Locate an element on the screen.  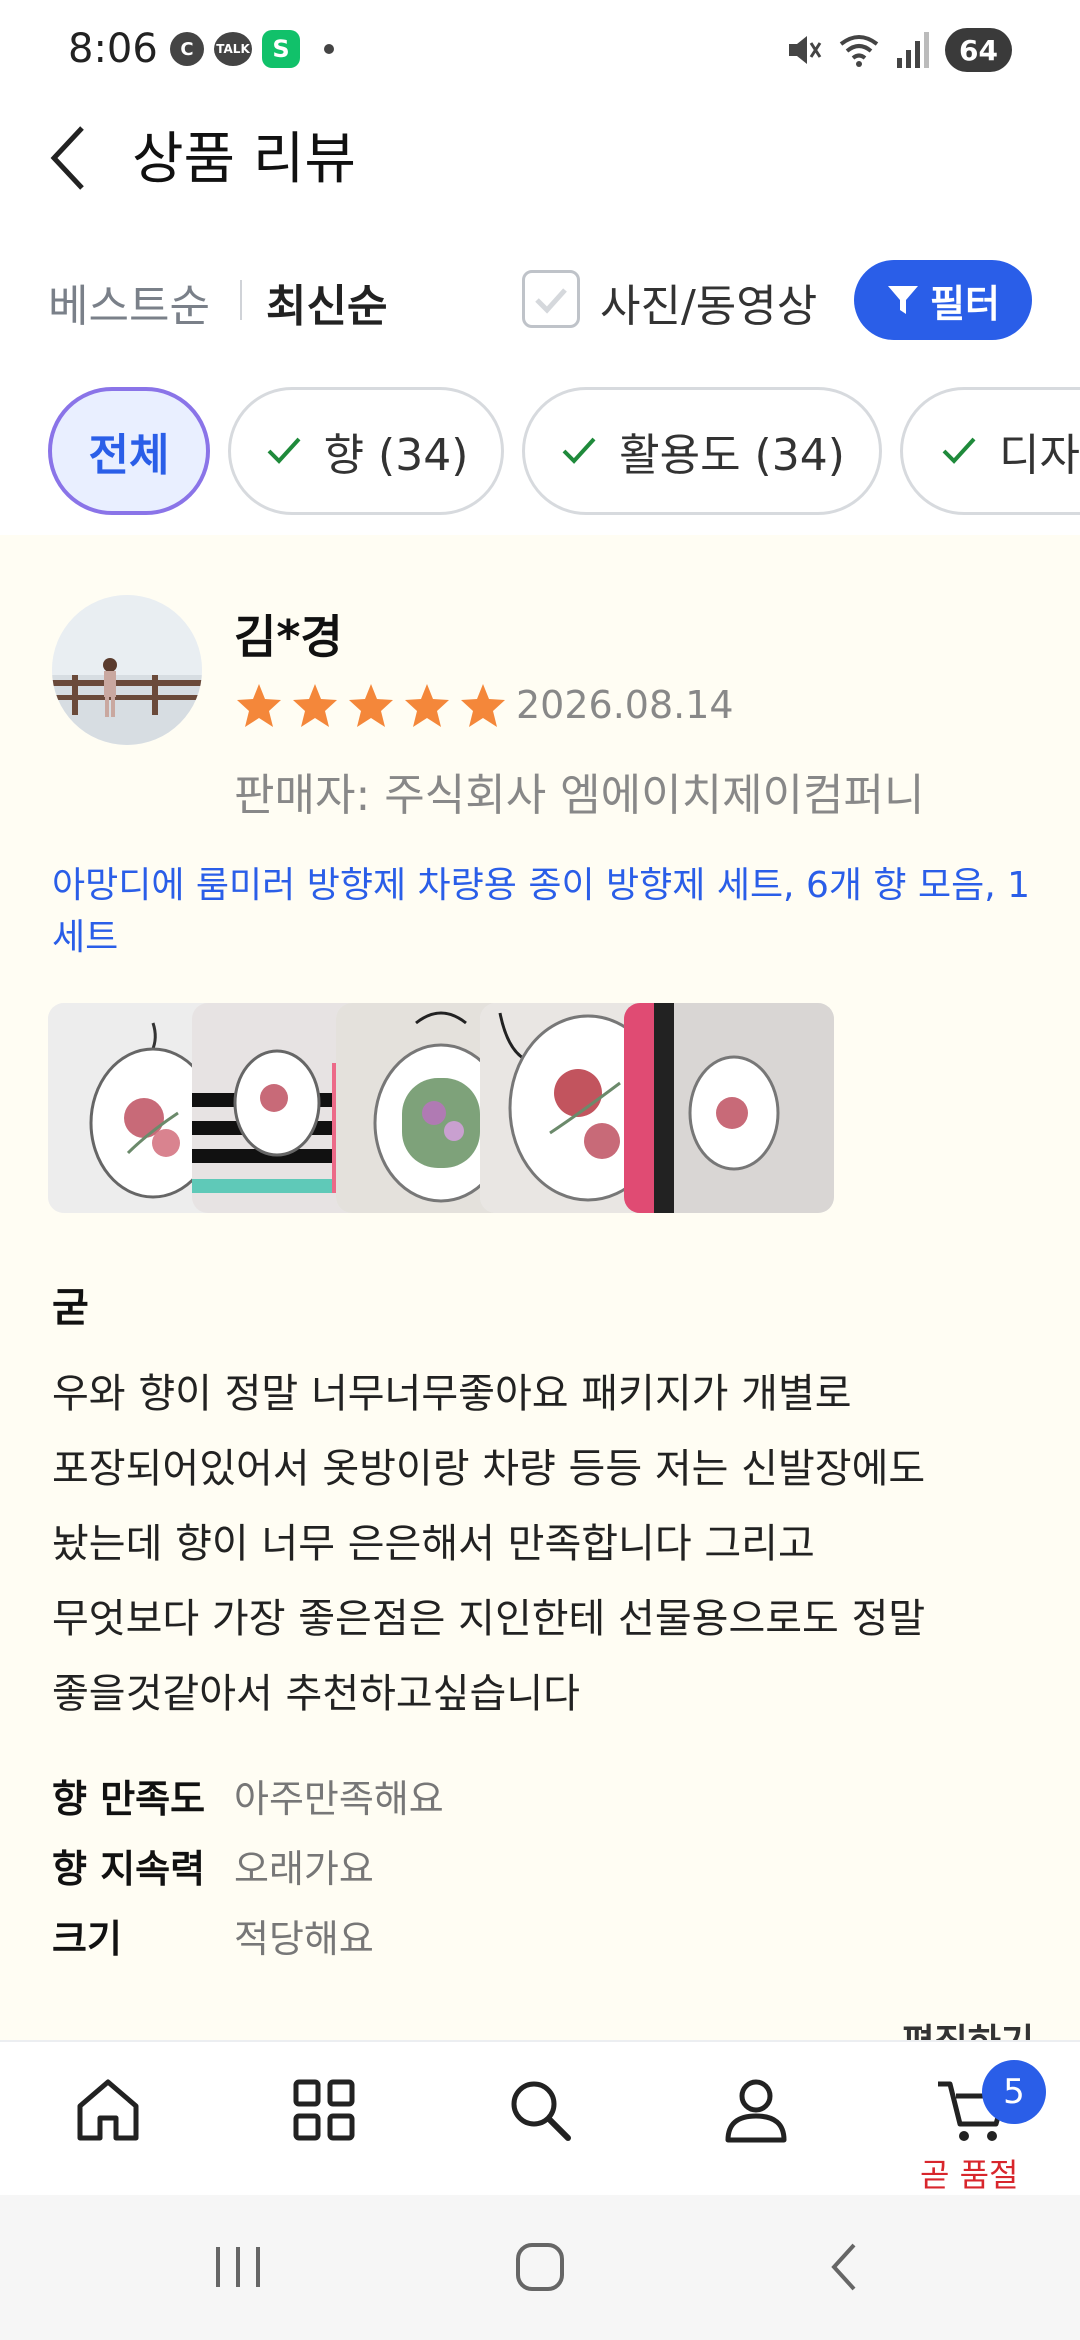
system-back-icon is located at coordinates (846, 2267).